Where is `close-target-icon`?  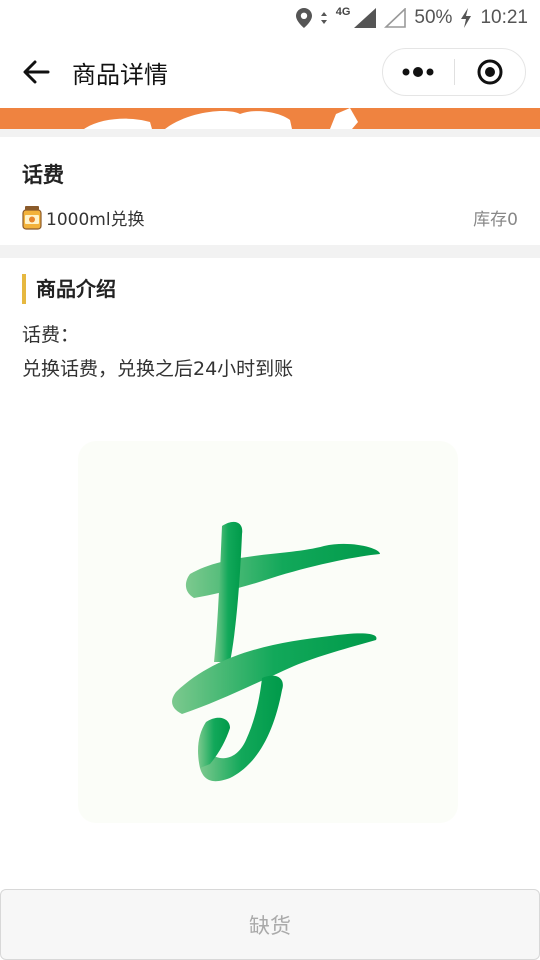 close-target-icon is located at coordinates (490, 72).